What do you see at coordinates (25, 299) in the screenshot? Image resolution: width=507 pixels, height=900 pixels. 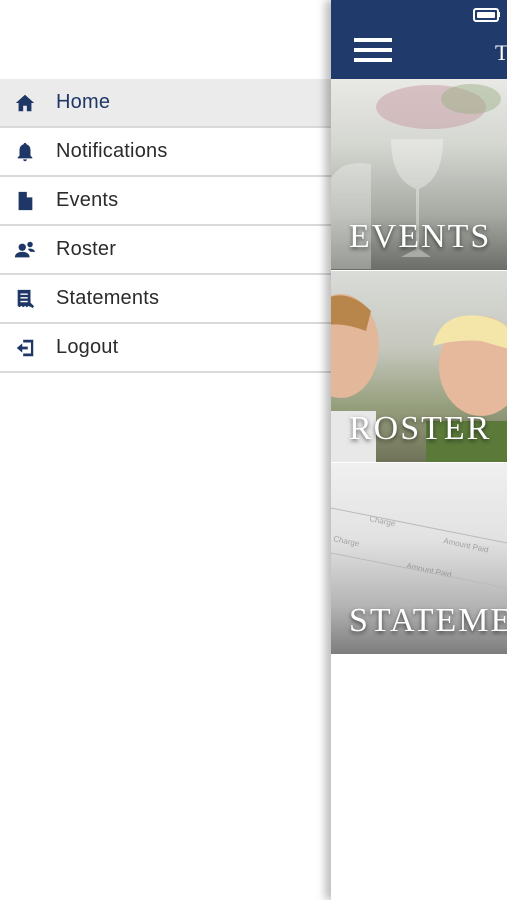 I see `statement-icon` at bounding box center [25, 299].